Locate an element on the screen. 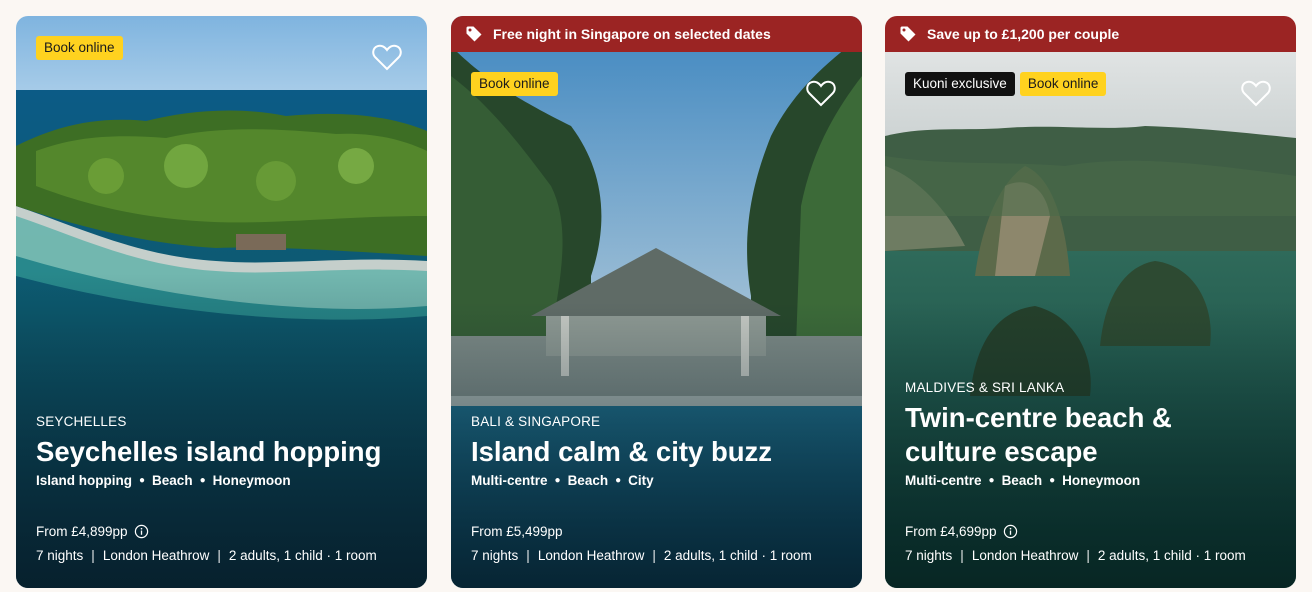 Image resolution: width=1312 pixels, height=592 pixels. price-row: From £4,899pp is located at coordinates (92, 531).